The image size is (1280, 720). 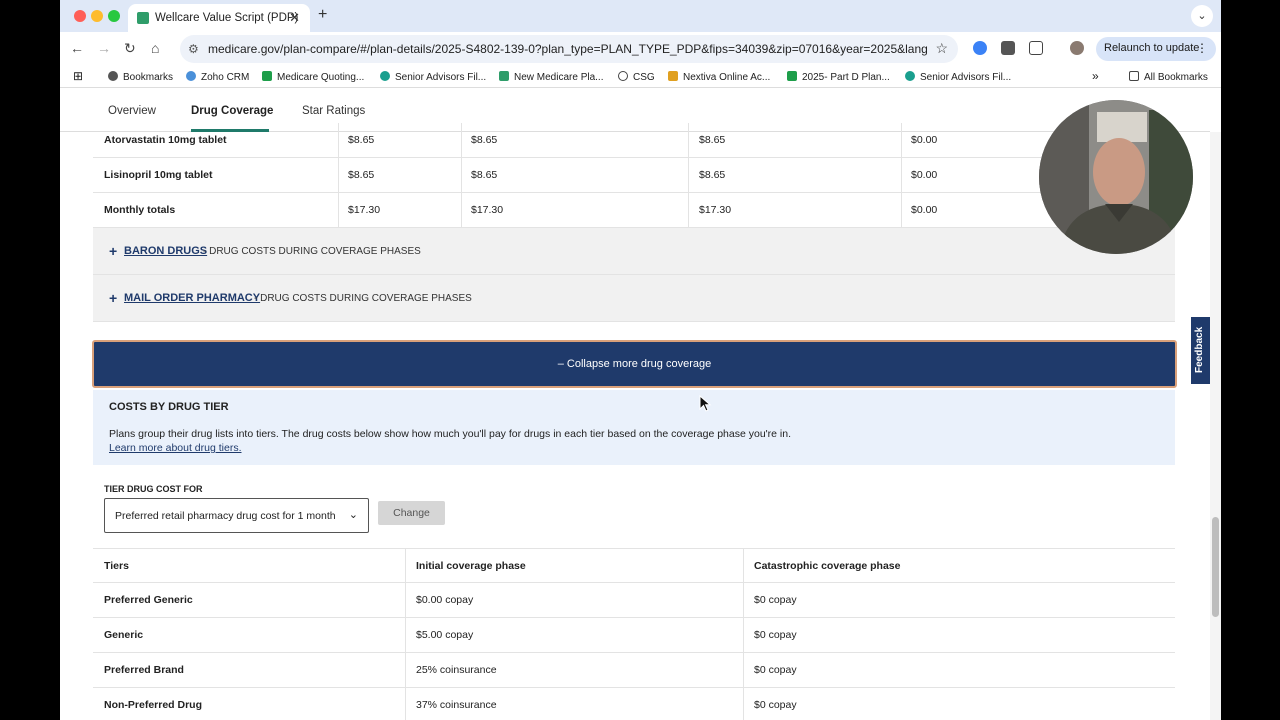 What do you see at coordinates (924, 175) in the screenshot?
I see `drug-cost: $0.00` at bounding box center [924, 175].